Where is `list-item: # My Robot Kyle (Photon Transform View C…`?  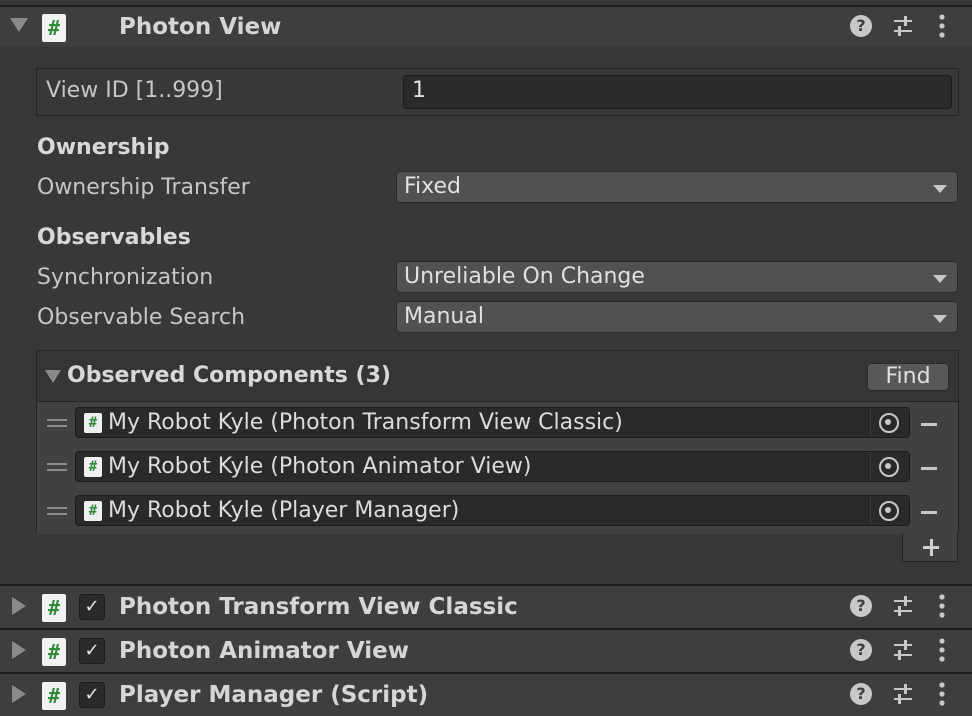
list-item: # My Robot Kyle (Photon Transform View C… is located at coordinates (497, 424).